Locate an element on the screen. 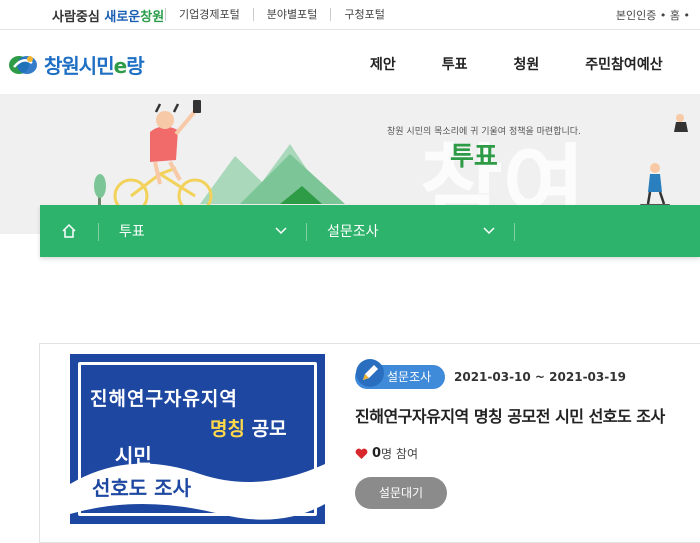  logo-text-part: 창원시민 is located at coordinates (79, 66).